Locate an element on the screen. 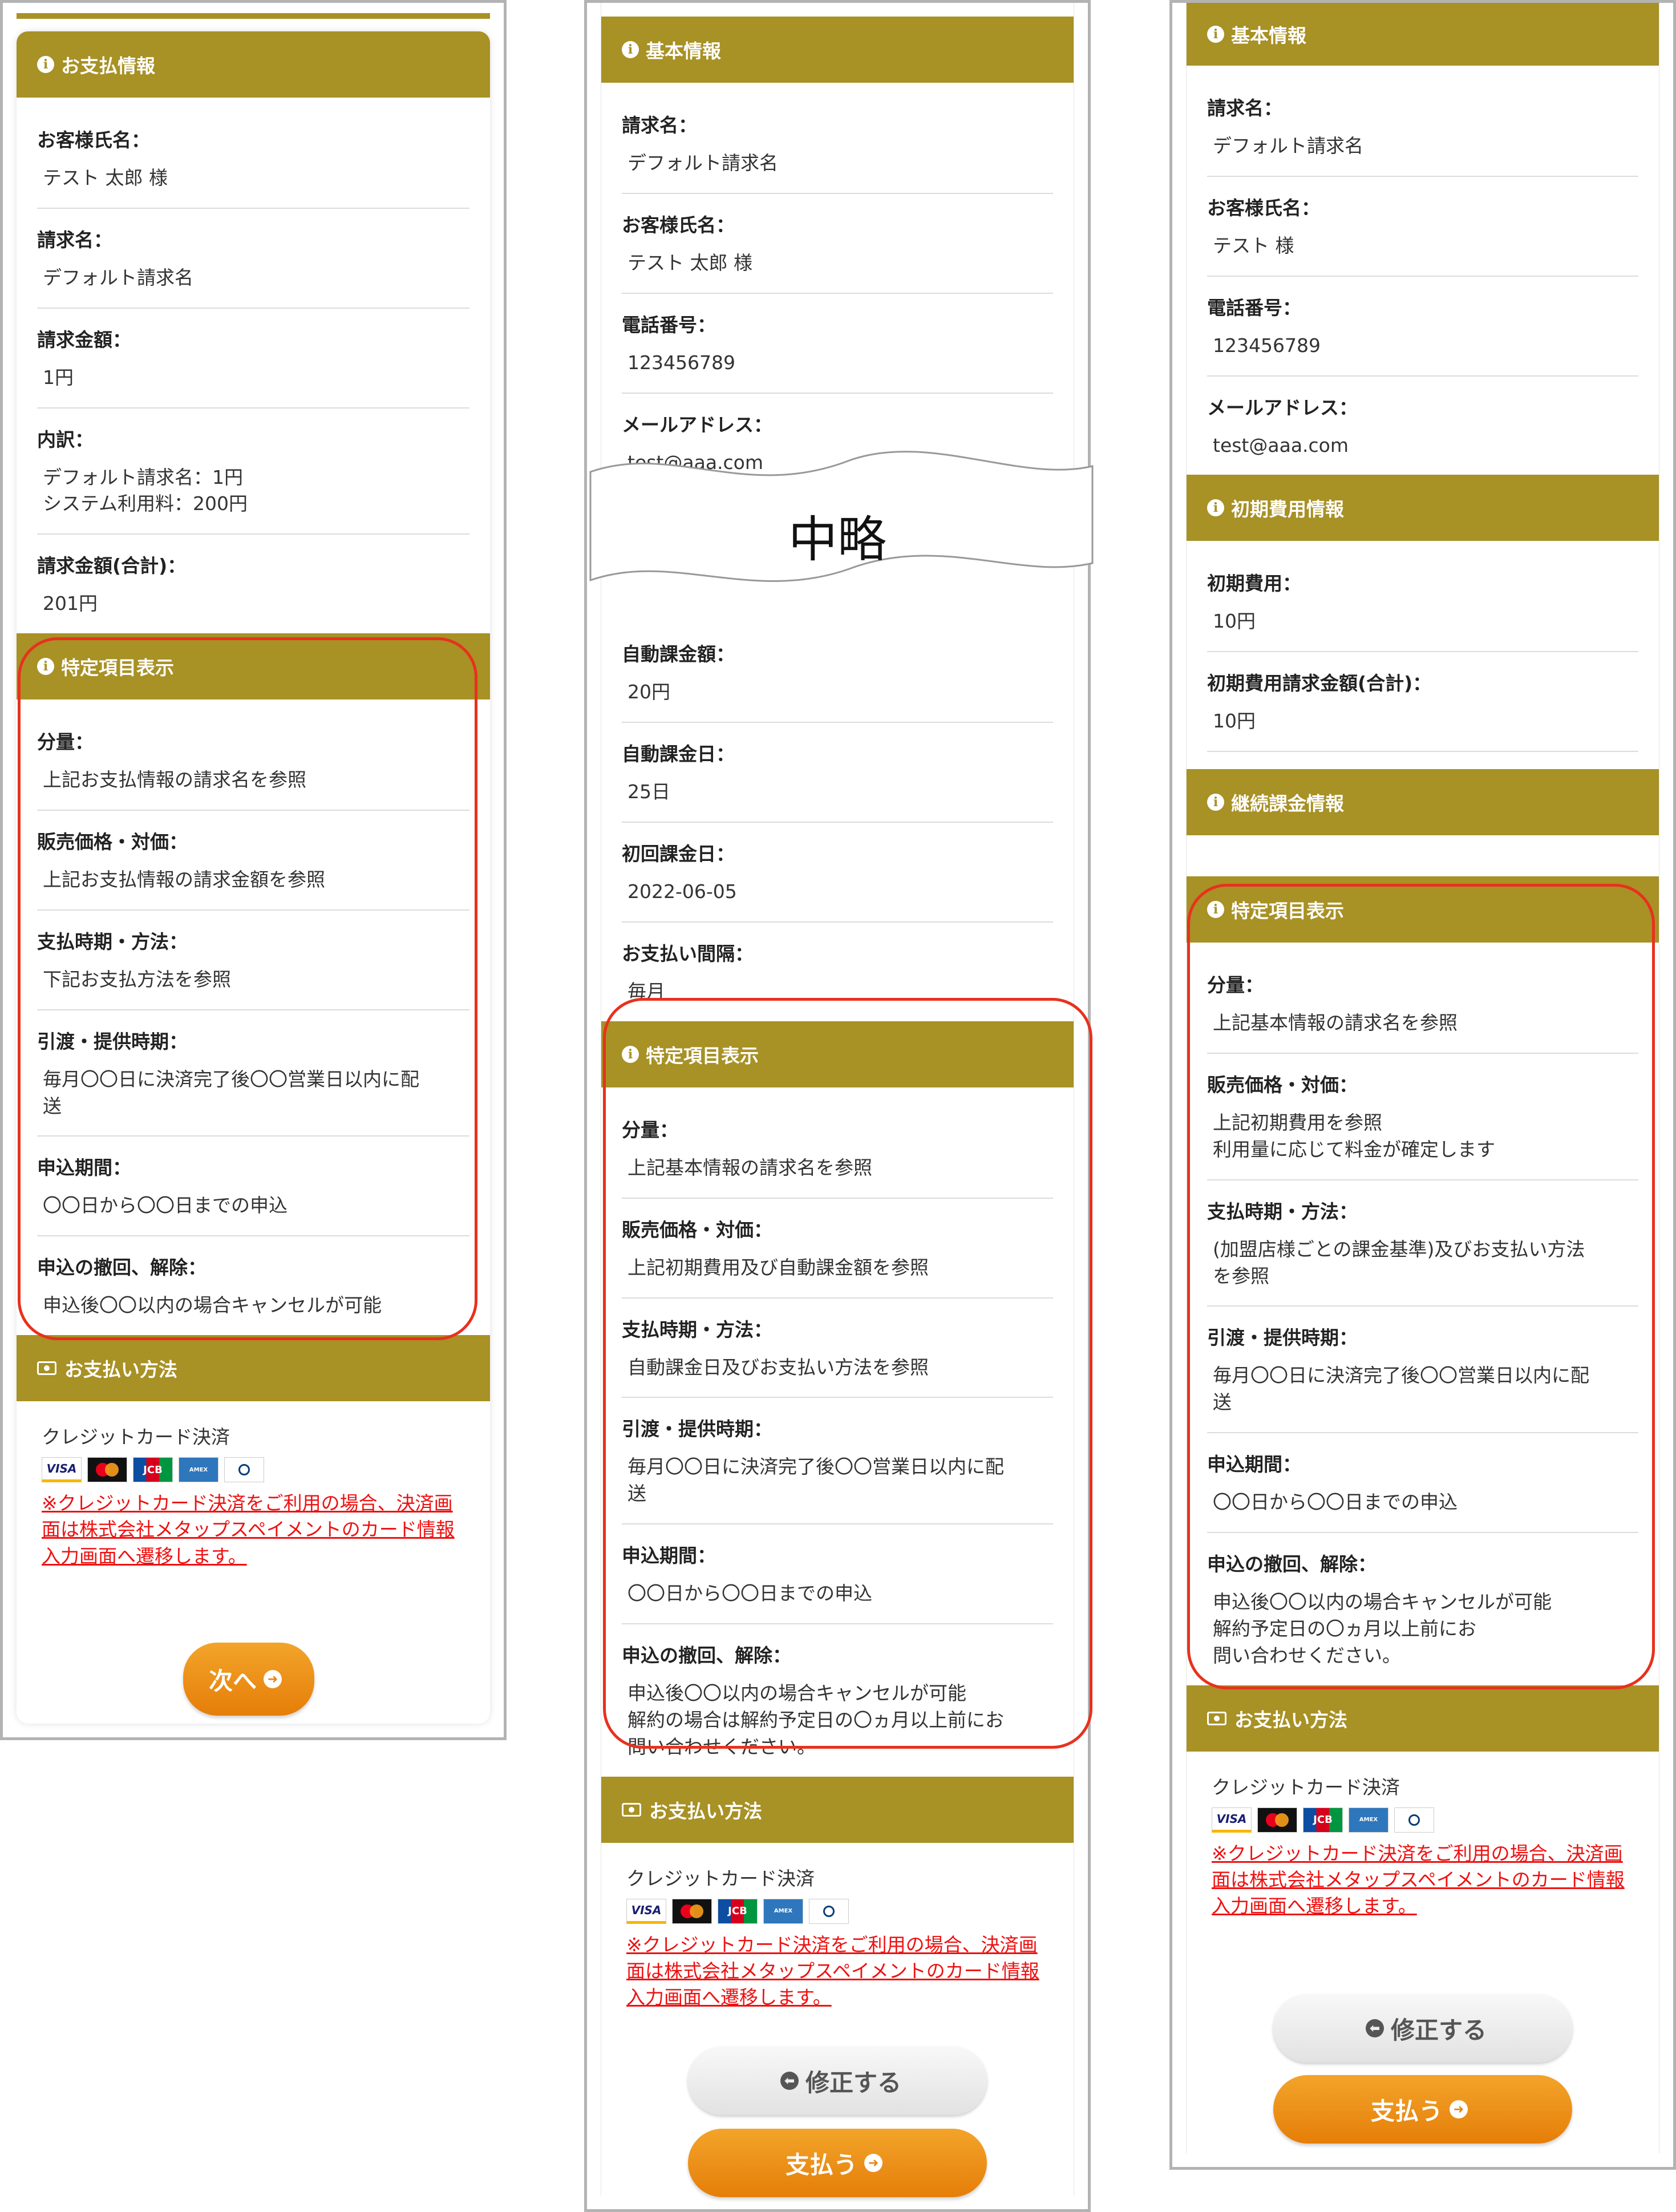 The image size is (1676, 2212). section-header-recurring-billing: i 継続課金情報 is located at coordinates (1423, 802).